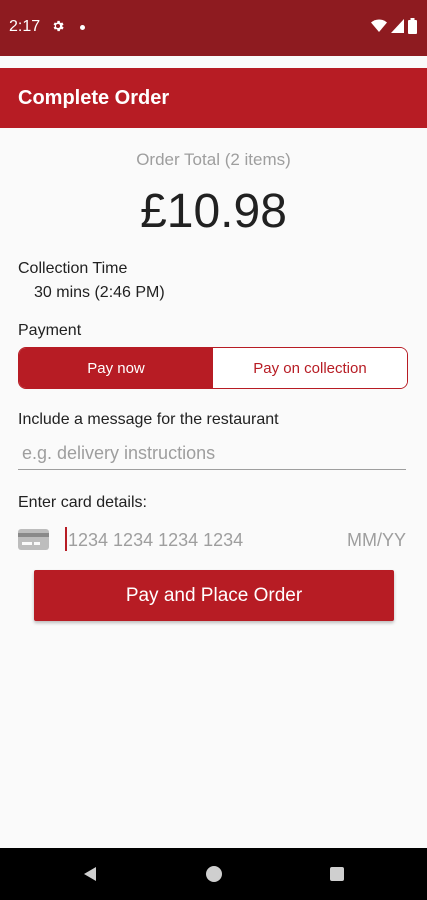 The height and width of the screenshot is (900, 427). I want to click on app-bar: Complete Order, so click(213, 98).